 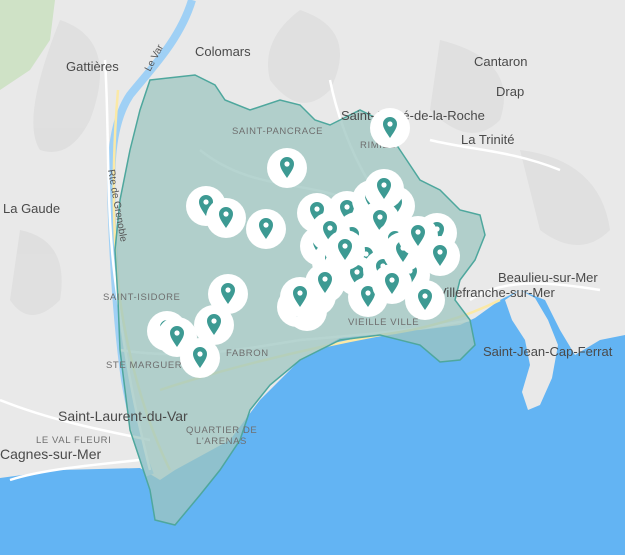 What do you see at coordinates (487, 139) in the screenshot?
I see `label-la-trinite: La Trinité` at bounding box center [487, 139].